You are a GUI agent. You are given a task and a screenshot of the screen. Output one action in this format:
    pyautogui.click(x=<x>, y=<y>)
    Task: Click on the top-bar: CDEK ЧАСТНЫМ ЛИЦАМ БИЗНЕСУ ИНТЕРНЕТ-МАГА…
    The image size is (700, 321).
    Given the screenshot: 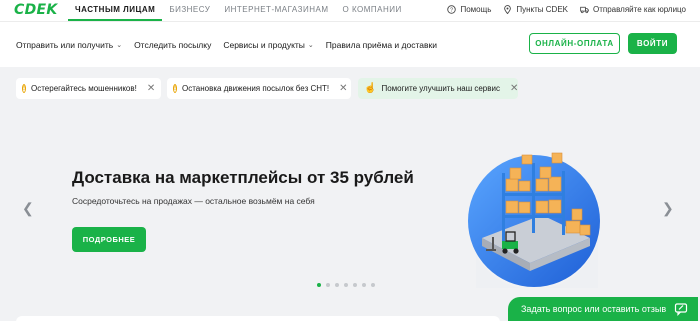 What is the action you would take?
    pyautogui.click(x=350, y=10)
    